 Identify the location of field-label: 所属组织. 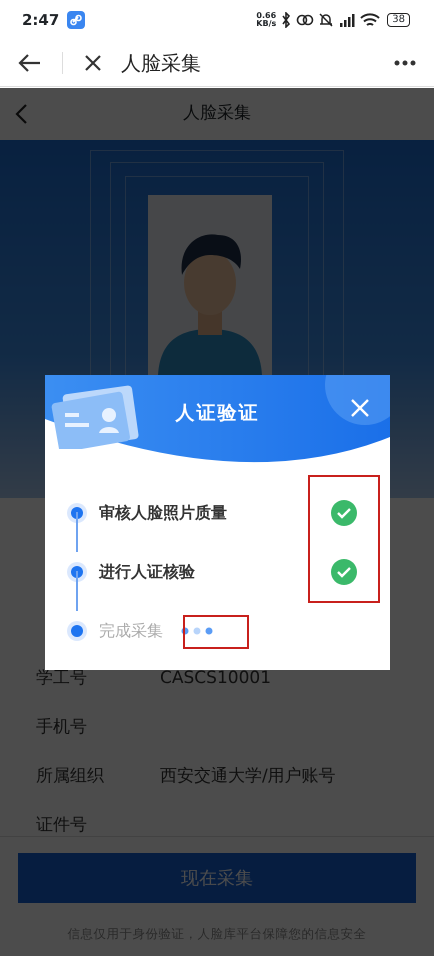
(70, 776).